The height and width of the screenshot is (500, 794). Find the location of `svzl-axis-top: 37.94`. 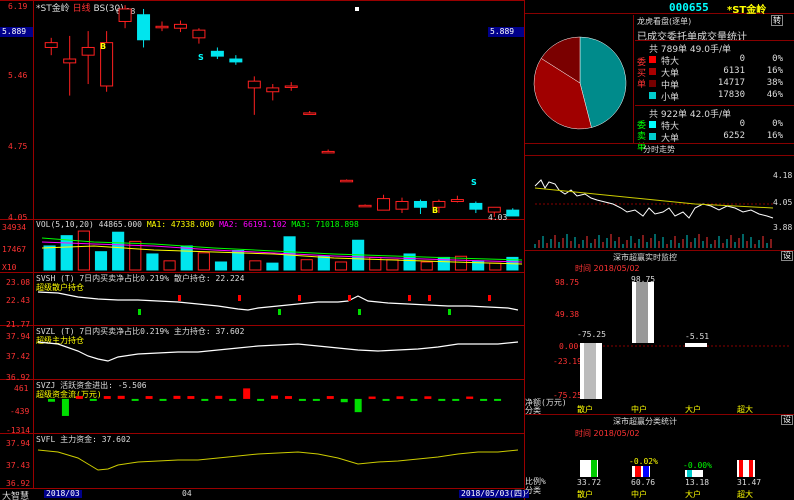

svzl-axis-top: 37.94 is located at coordinates (18, 336).